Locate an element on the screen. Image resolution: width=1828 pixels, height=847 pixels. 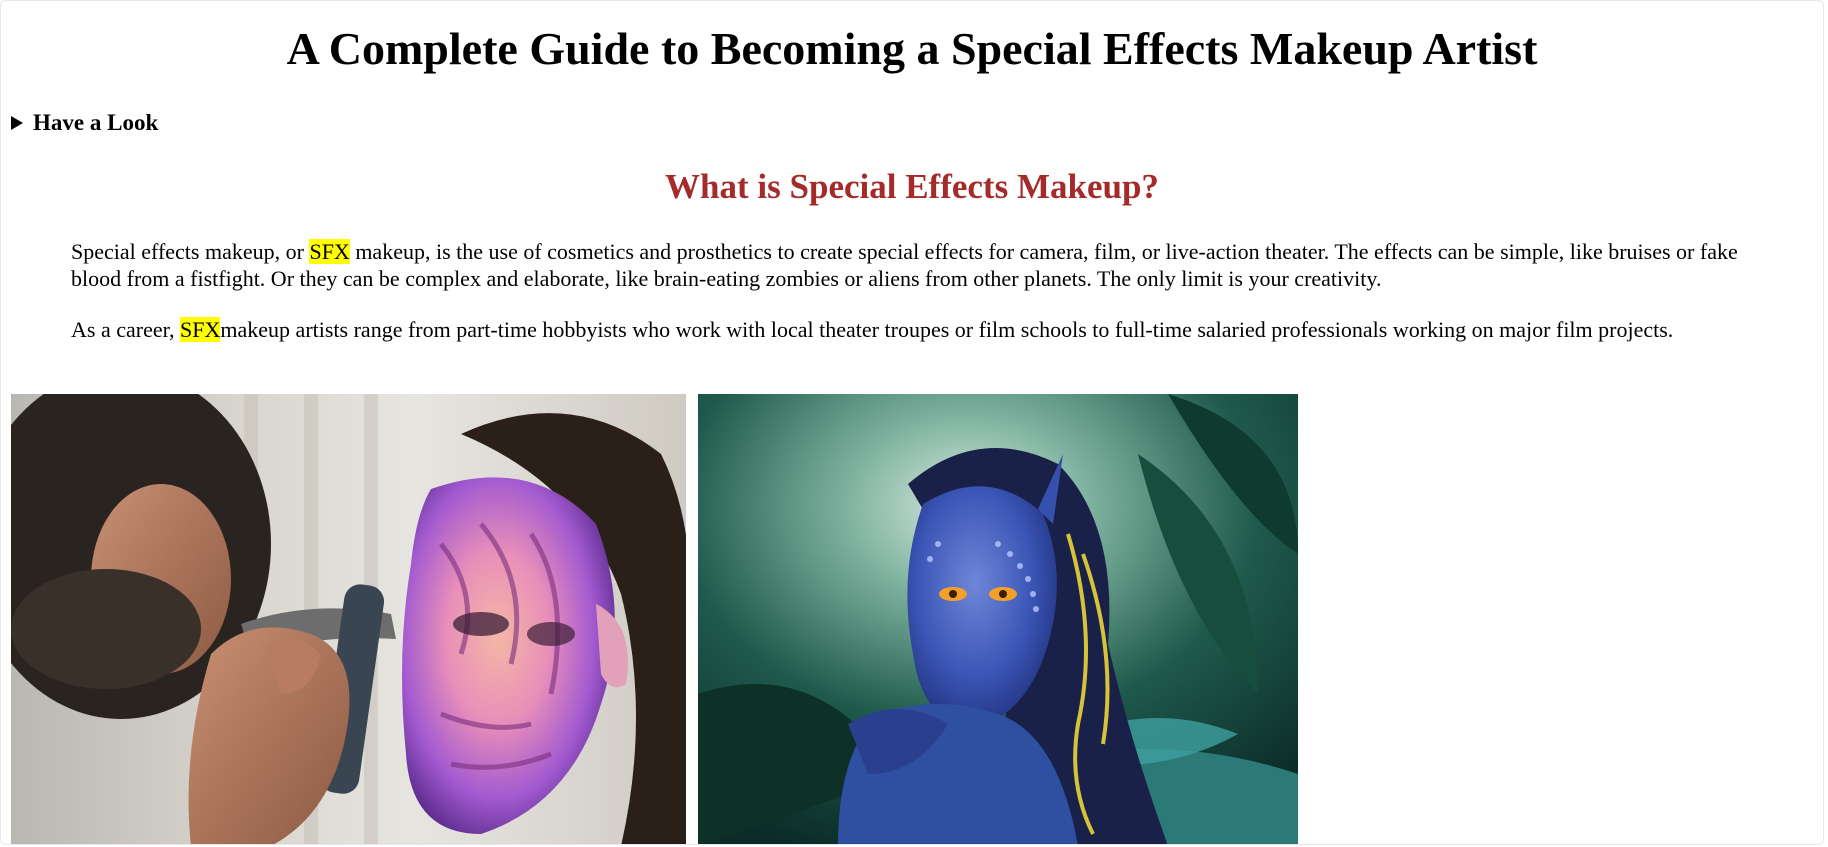
disclosure-triangle-icon is located at coordinates (17, 123).